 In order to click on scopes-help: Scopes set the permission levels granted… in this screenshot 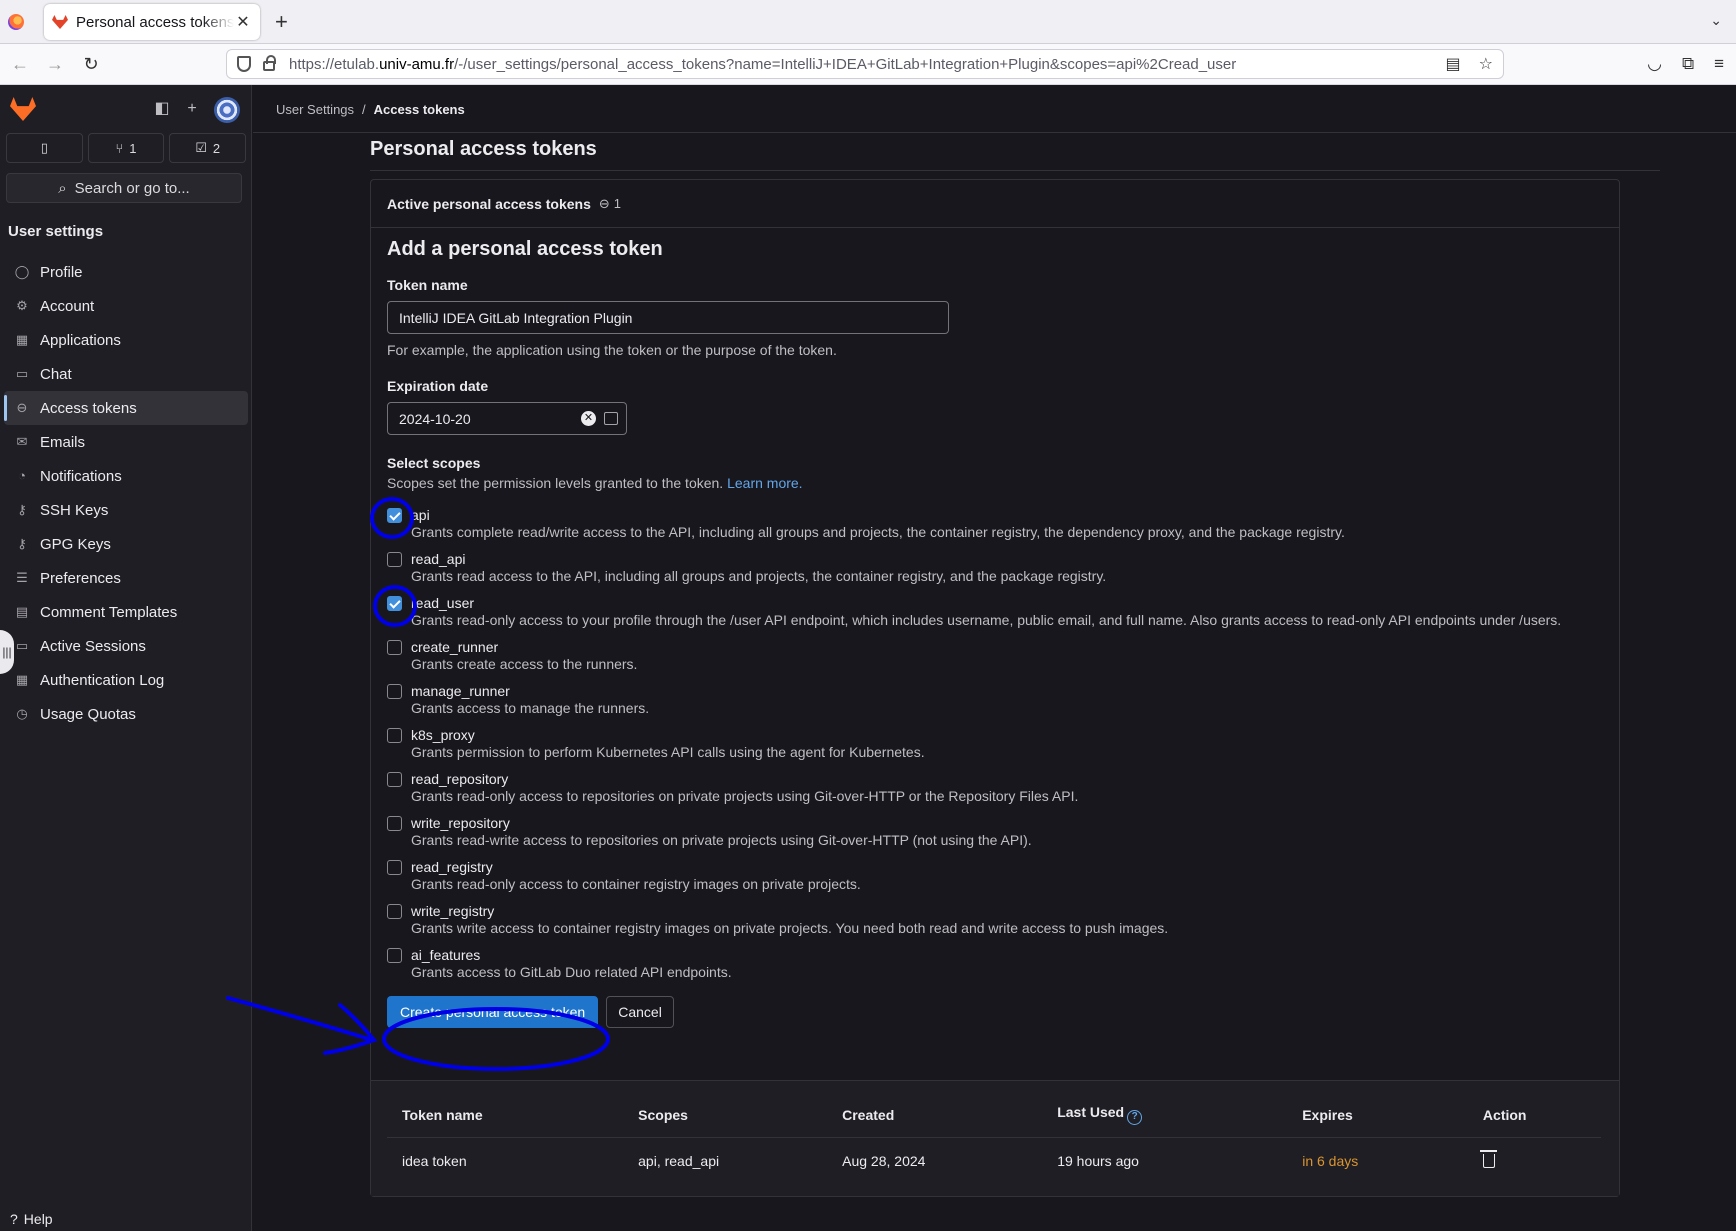, I will do `click(997, 483)`.